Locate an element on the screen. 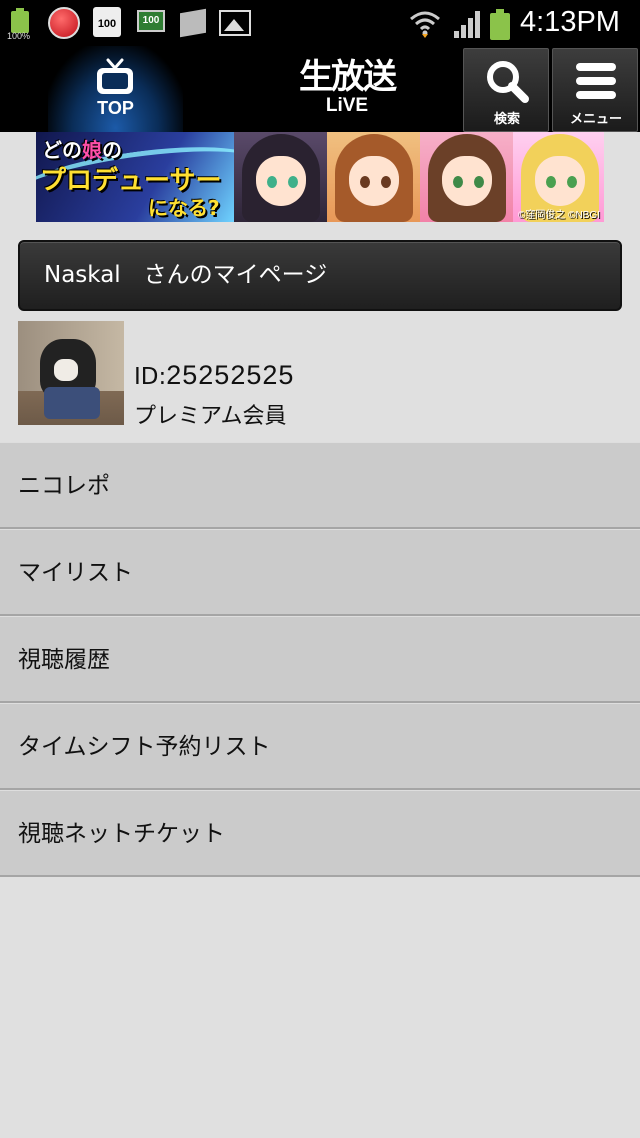 The width and height of the screenshot is (640, 1138). menu-item-timeshift-reservations: タイムシフト予約リスト is located at coordinates (320, 746).